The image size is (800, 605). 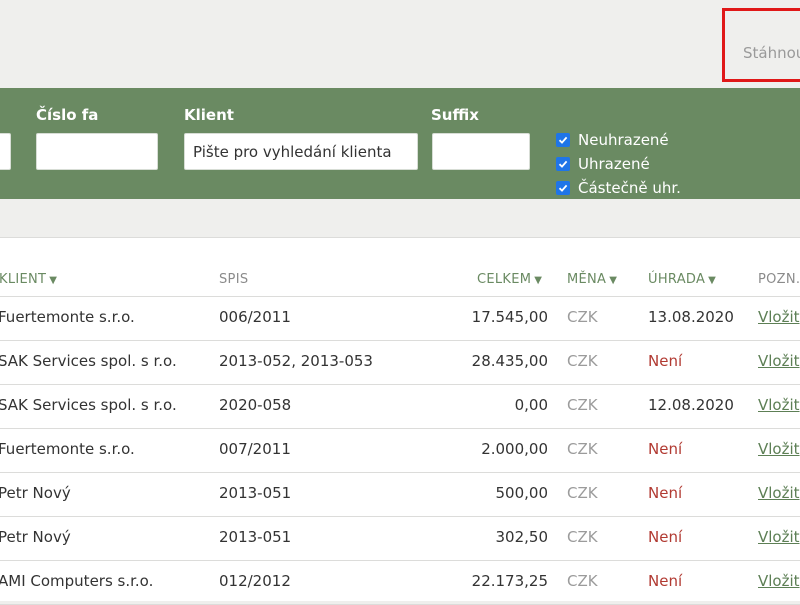 I want to click on payment-status-checkboxes: Neuhrazené Uhrazené Částečně uhr., so click(x=618, y=164).